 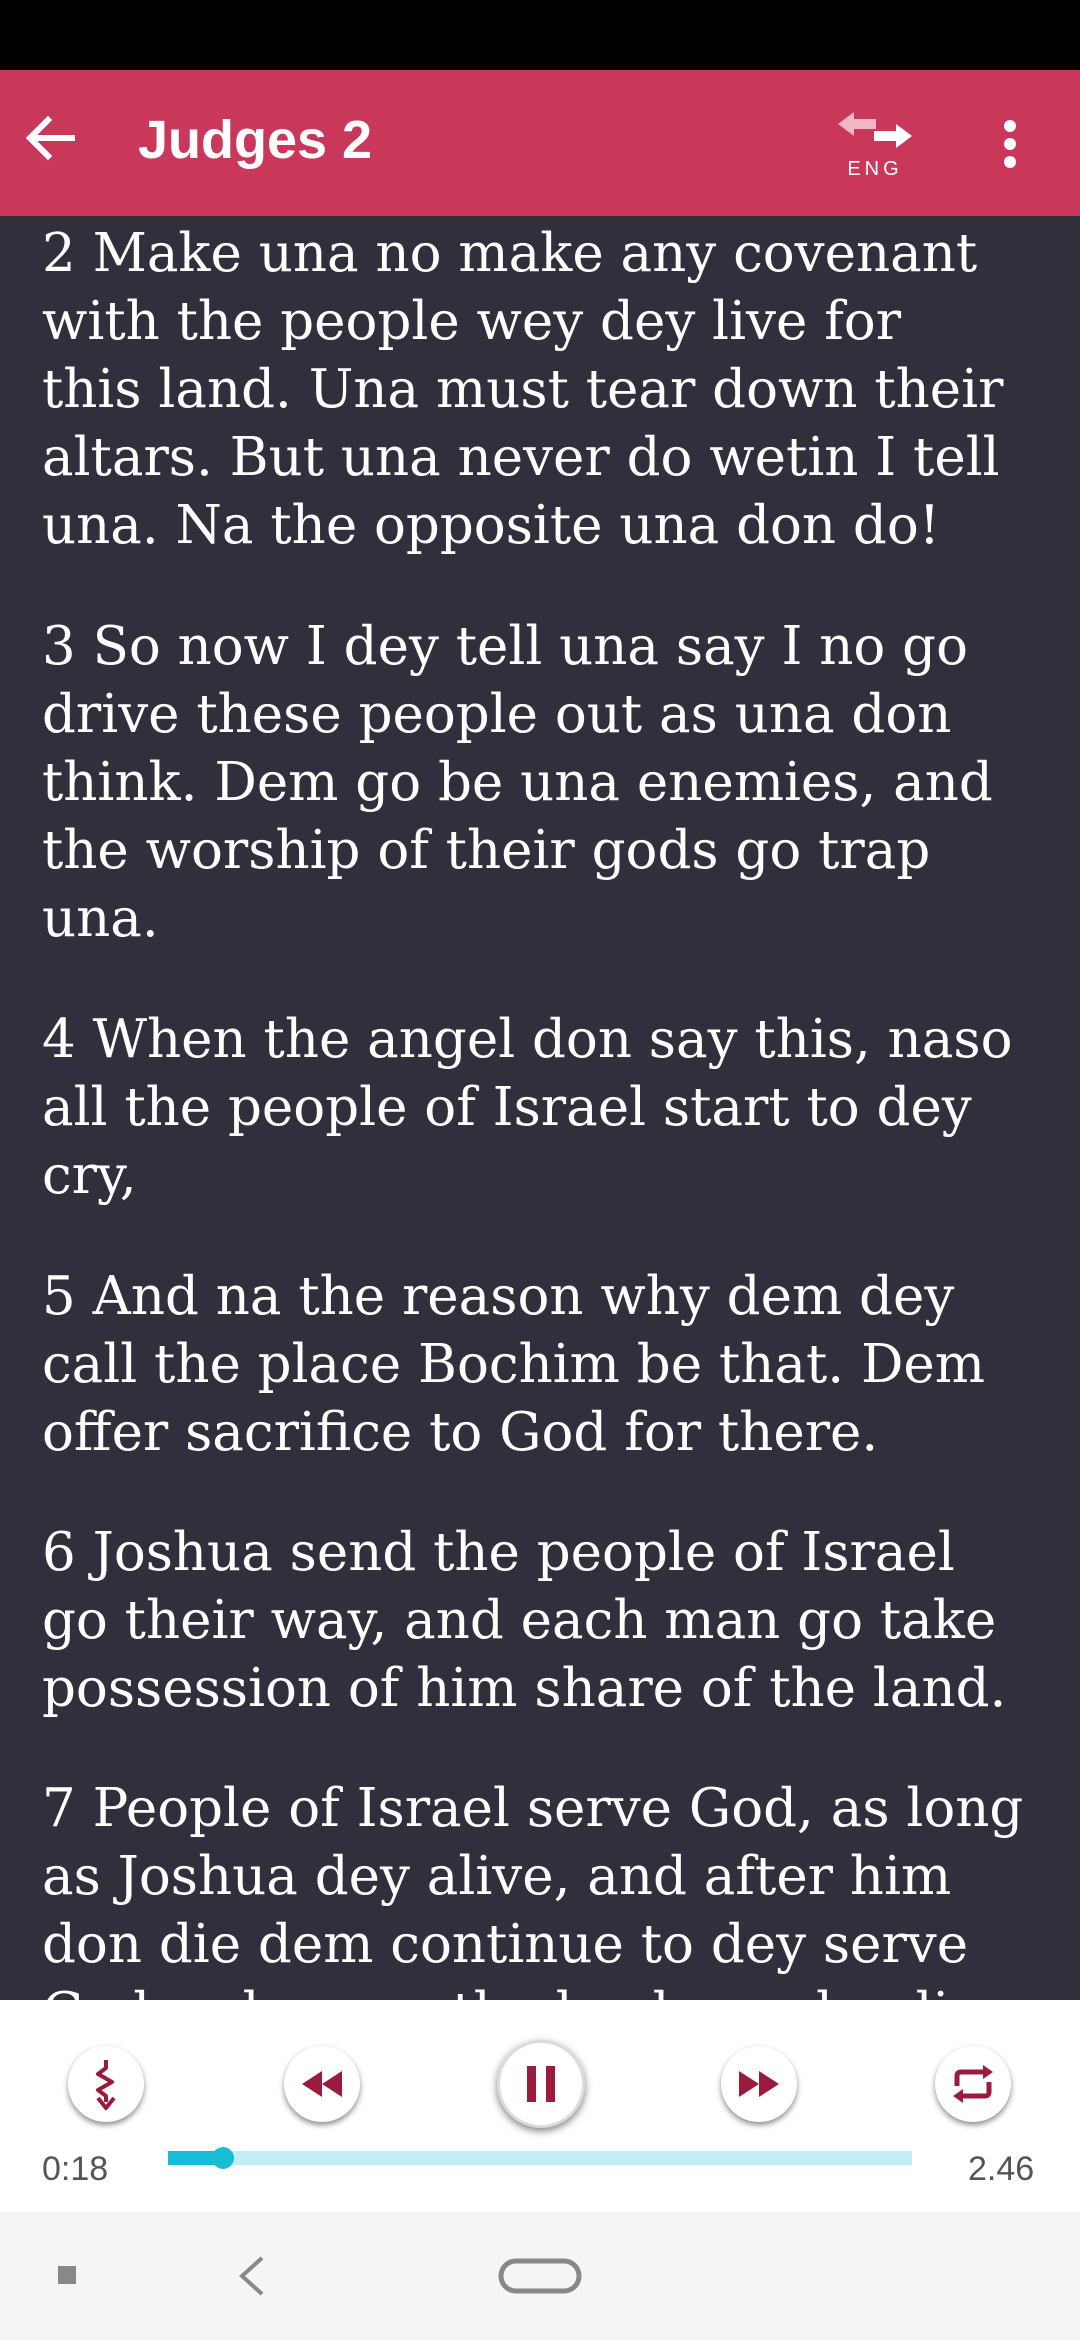 I want to click on home-icon, so click(x=540, y=2276).